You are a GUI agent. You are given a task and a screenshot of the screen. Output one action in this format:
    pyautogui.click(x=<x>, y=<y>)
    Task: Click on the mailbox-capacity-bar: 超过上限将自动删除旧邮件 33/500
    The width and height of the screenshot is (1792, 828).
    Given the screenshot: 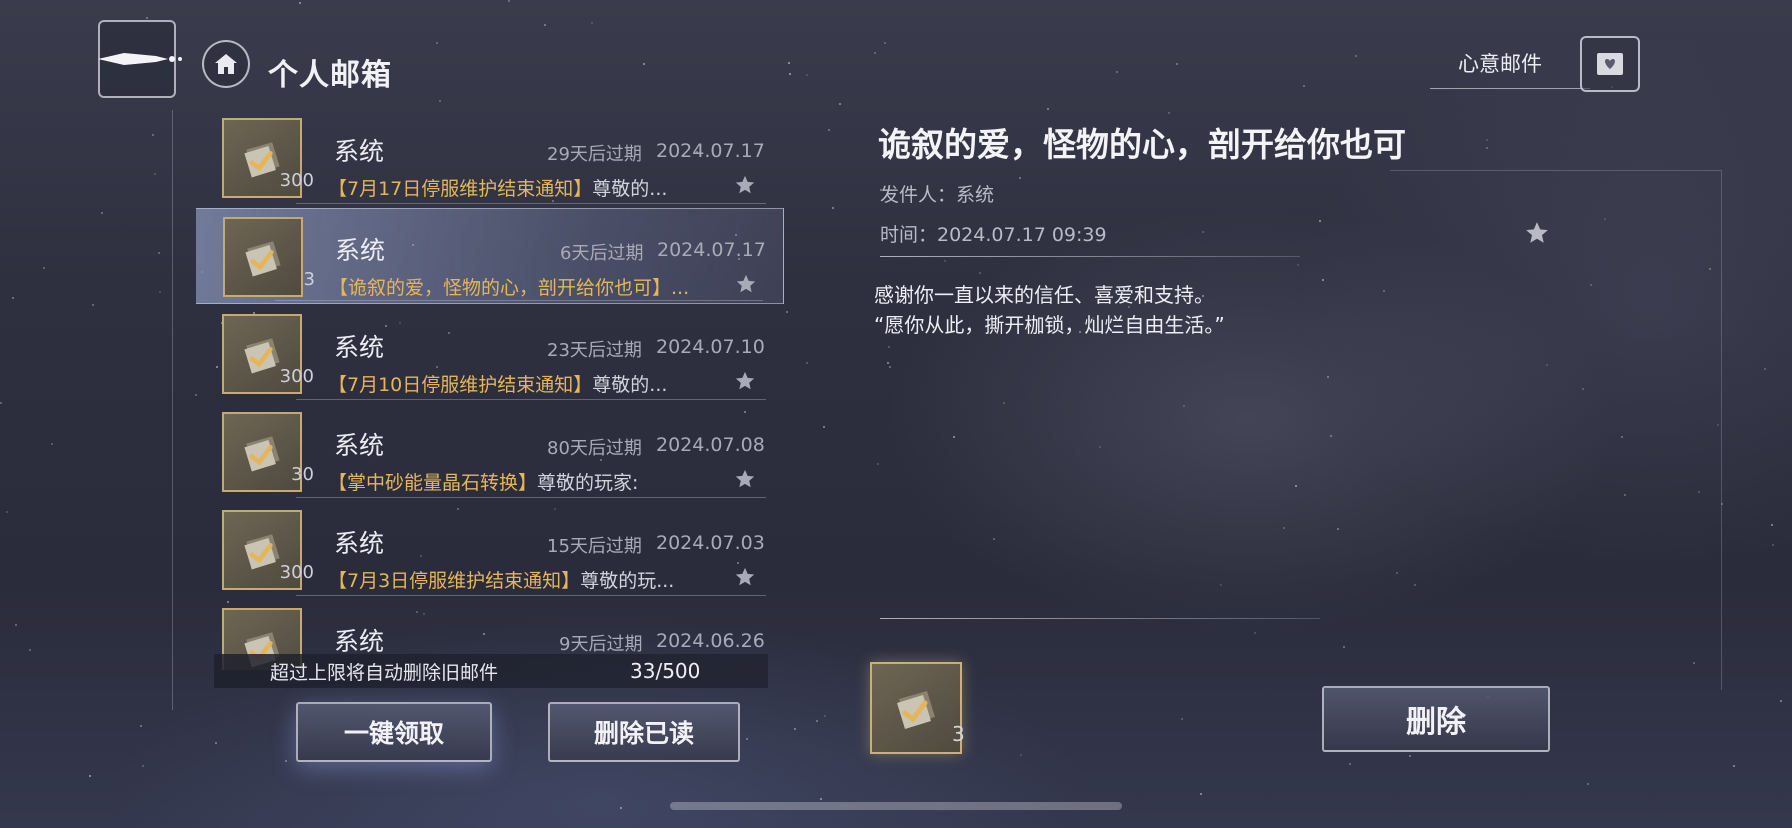 What is the action you would take?
    pyautogui.click(x=491, y=671)
    